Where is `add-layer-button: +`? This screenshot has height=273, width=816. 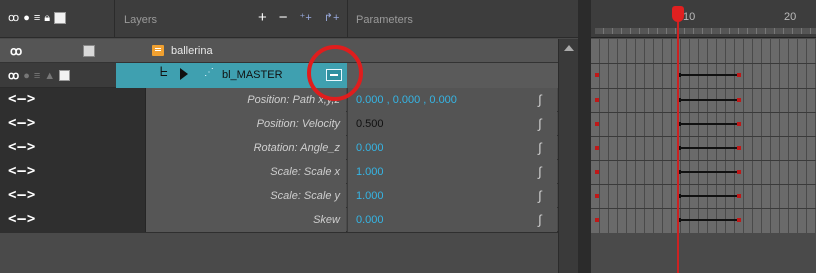
add-layer-button: + is located at coordinates (262, 18).